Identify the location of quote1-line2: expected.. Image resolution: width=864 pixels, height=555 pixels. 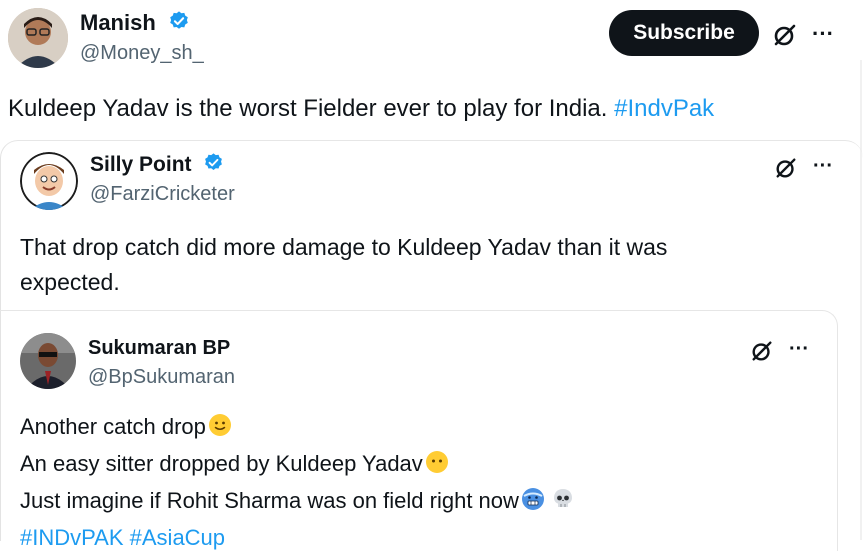
(70, 282).